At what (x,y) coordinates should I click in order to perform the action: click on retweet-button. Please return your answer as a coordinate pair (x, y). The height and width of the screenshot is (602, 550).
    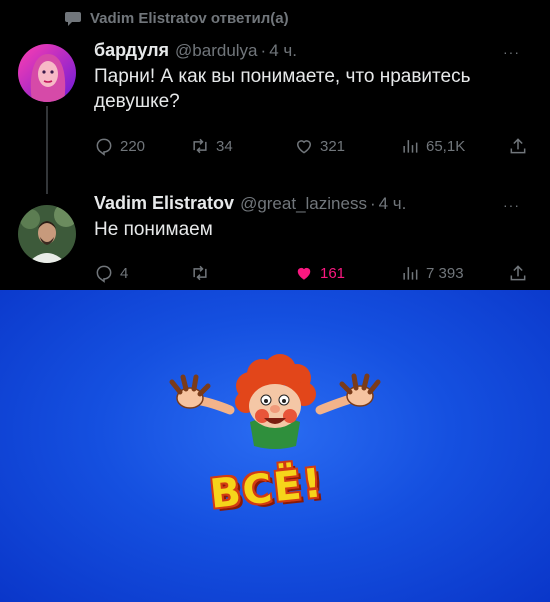
    Looking at the image, I should click on (203, 273).